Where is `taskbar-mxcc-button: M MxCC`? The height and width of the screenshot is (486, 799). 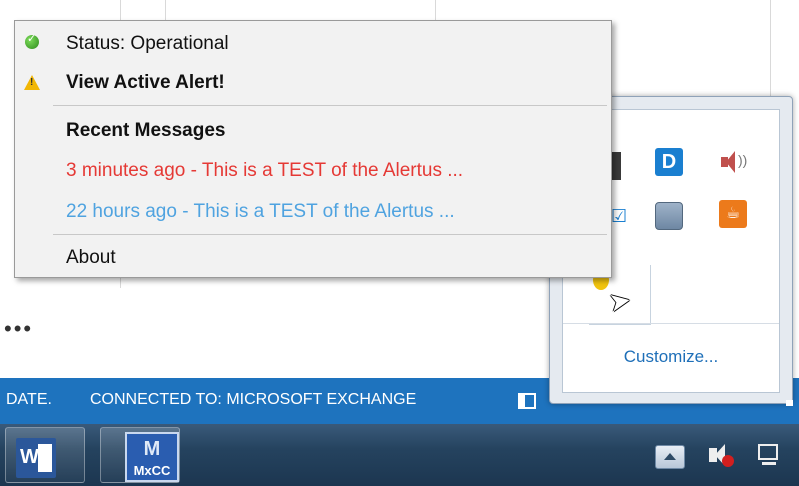 taskbar-mxcc-button: M MxCC is located at coordinates (140, 455).